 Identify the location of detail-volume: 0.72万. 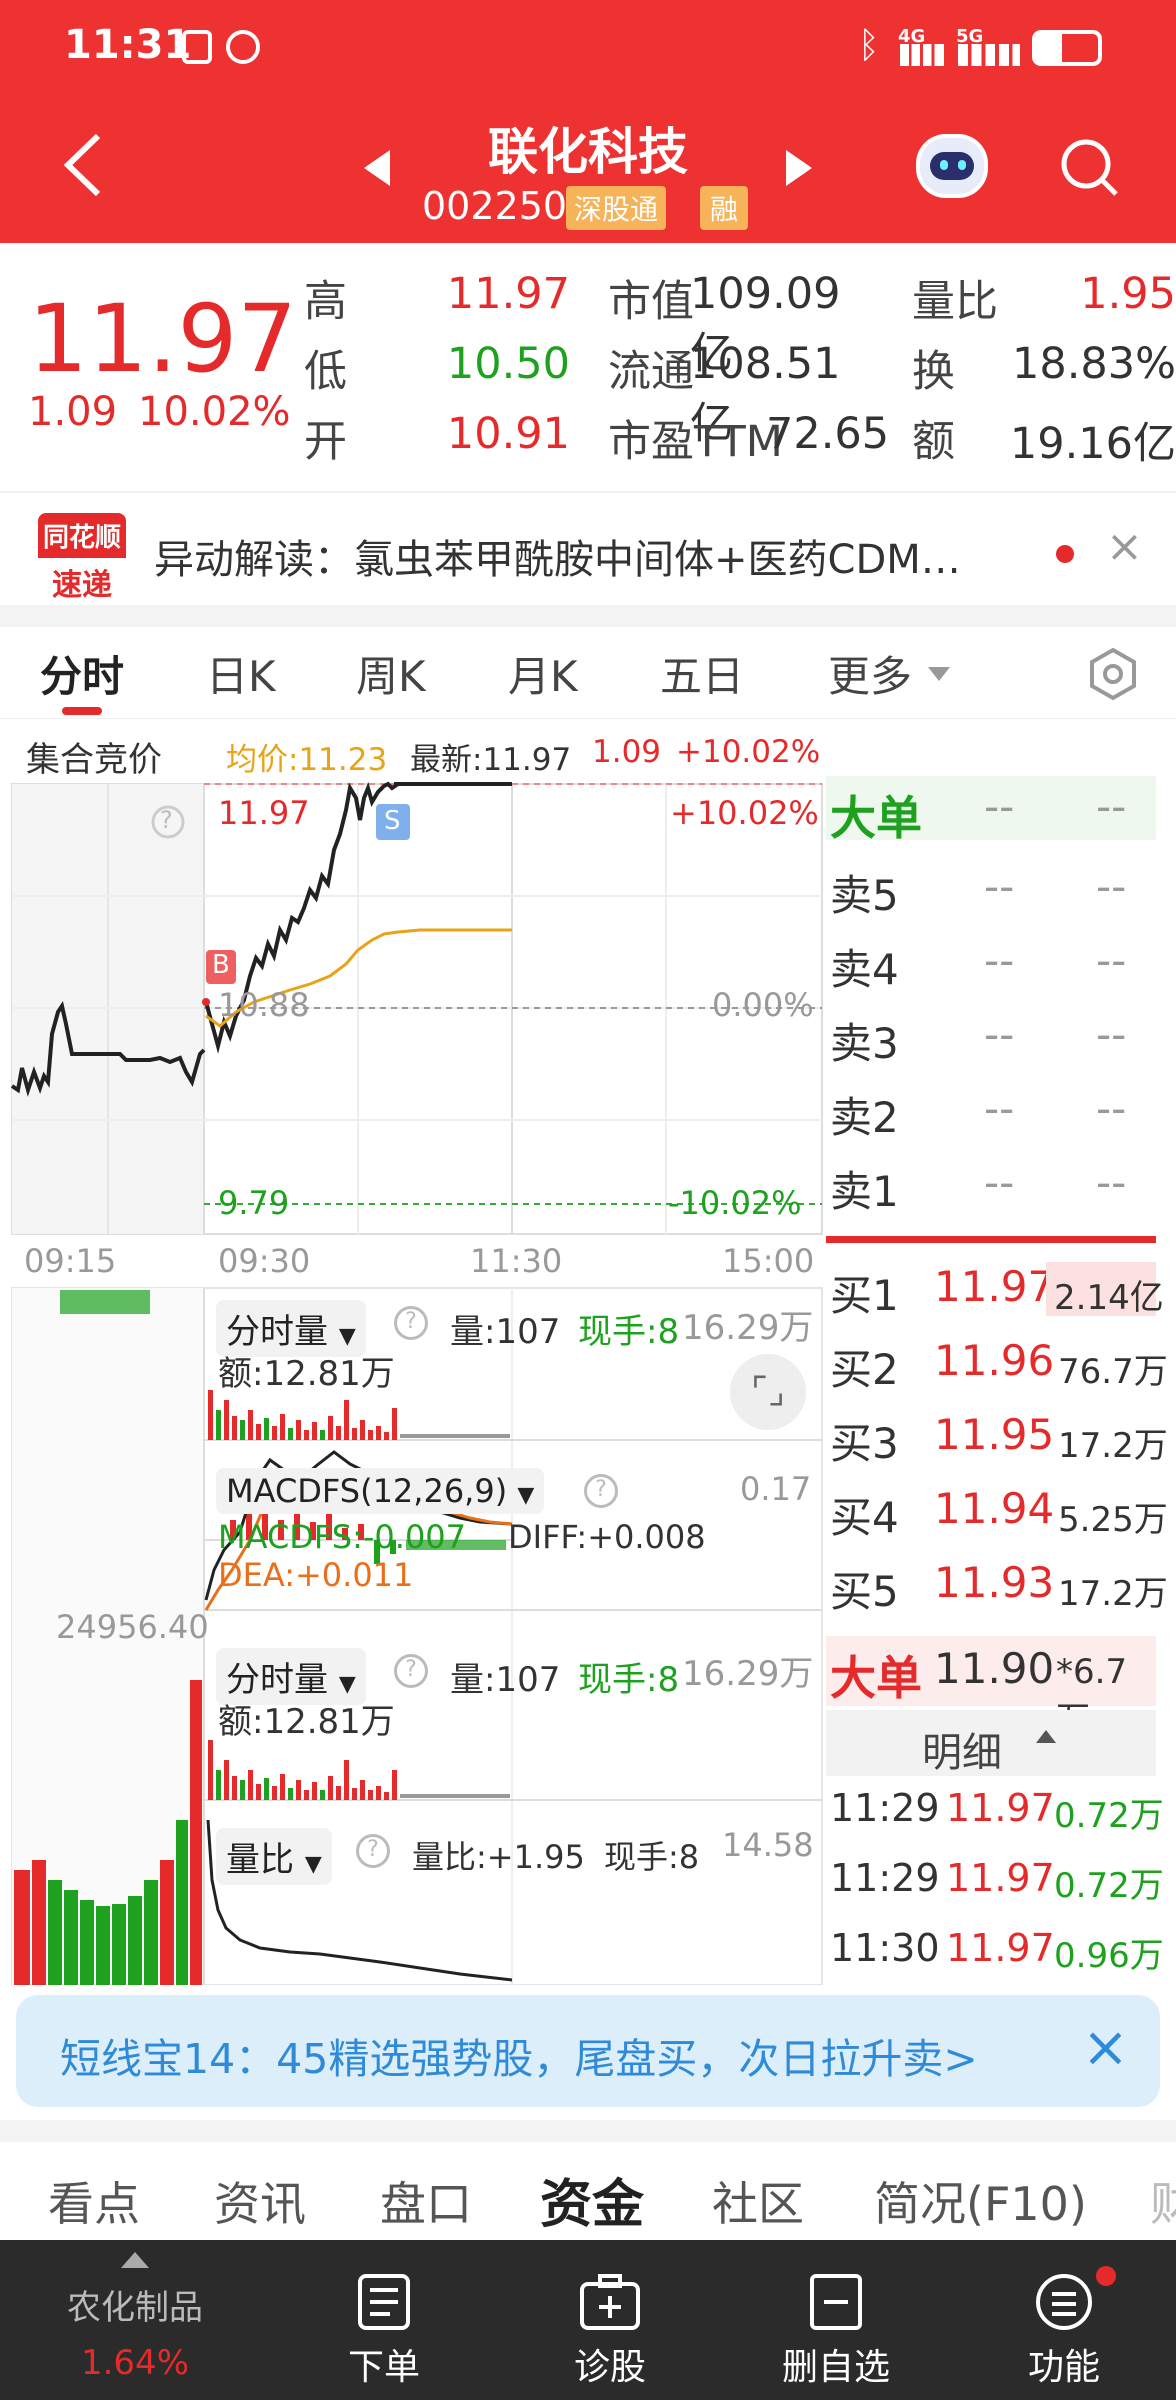
(1109, 1816).